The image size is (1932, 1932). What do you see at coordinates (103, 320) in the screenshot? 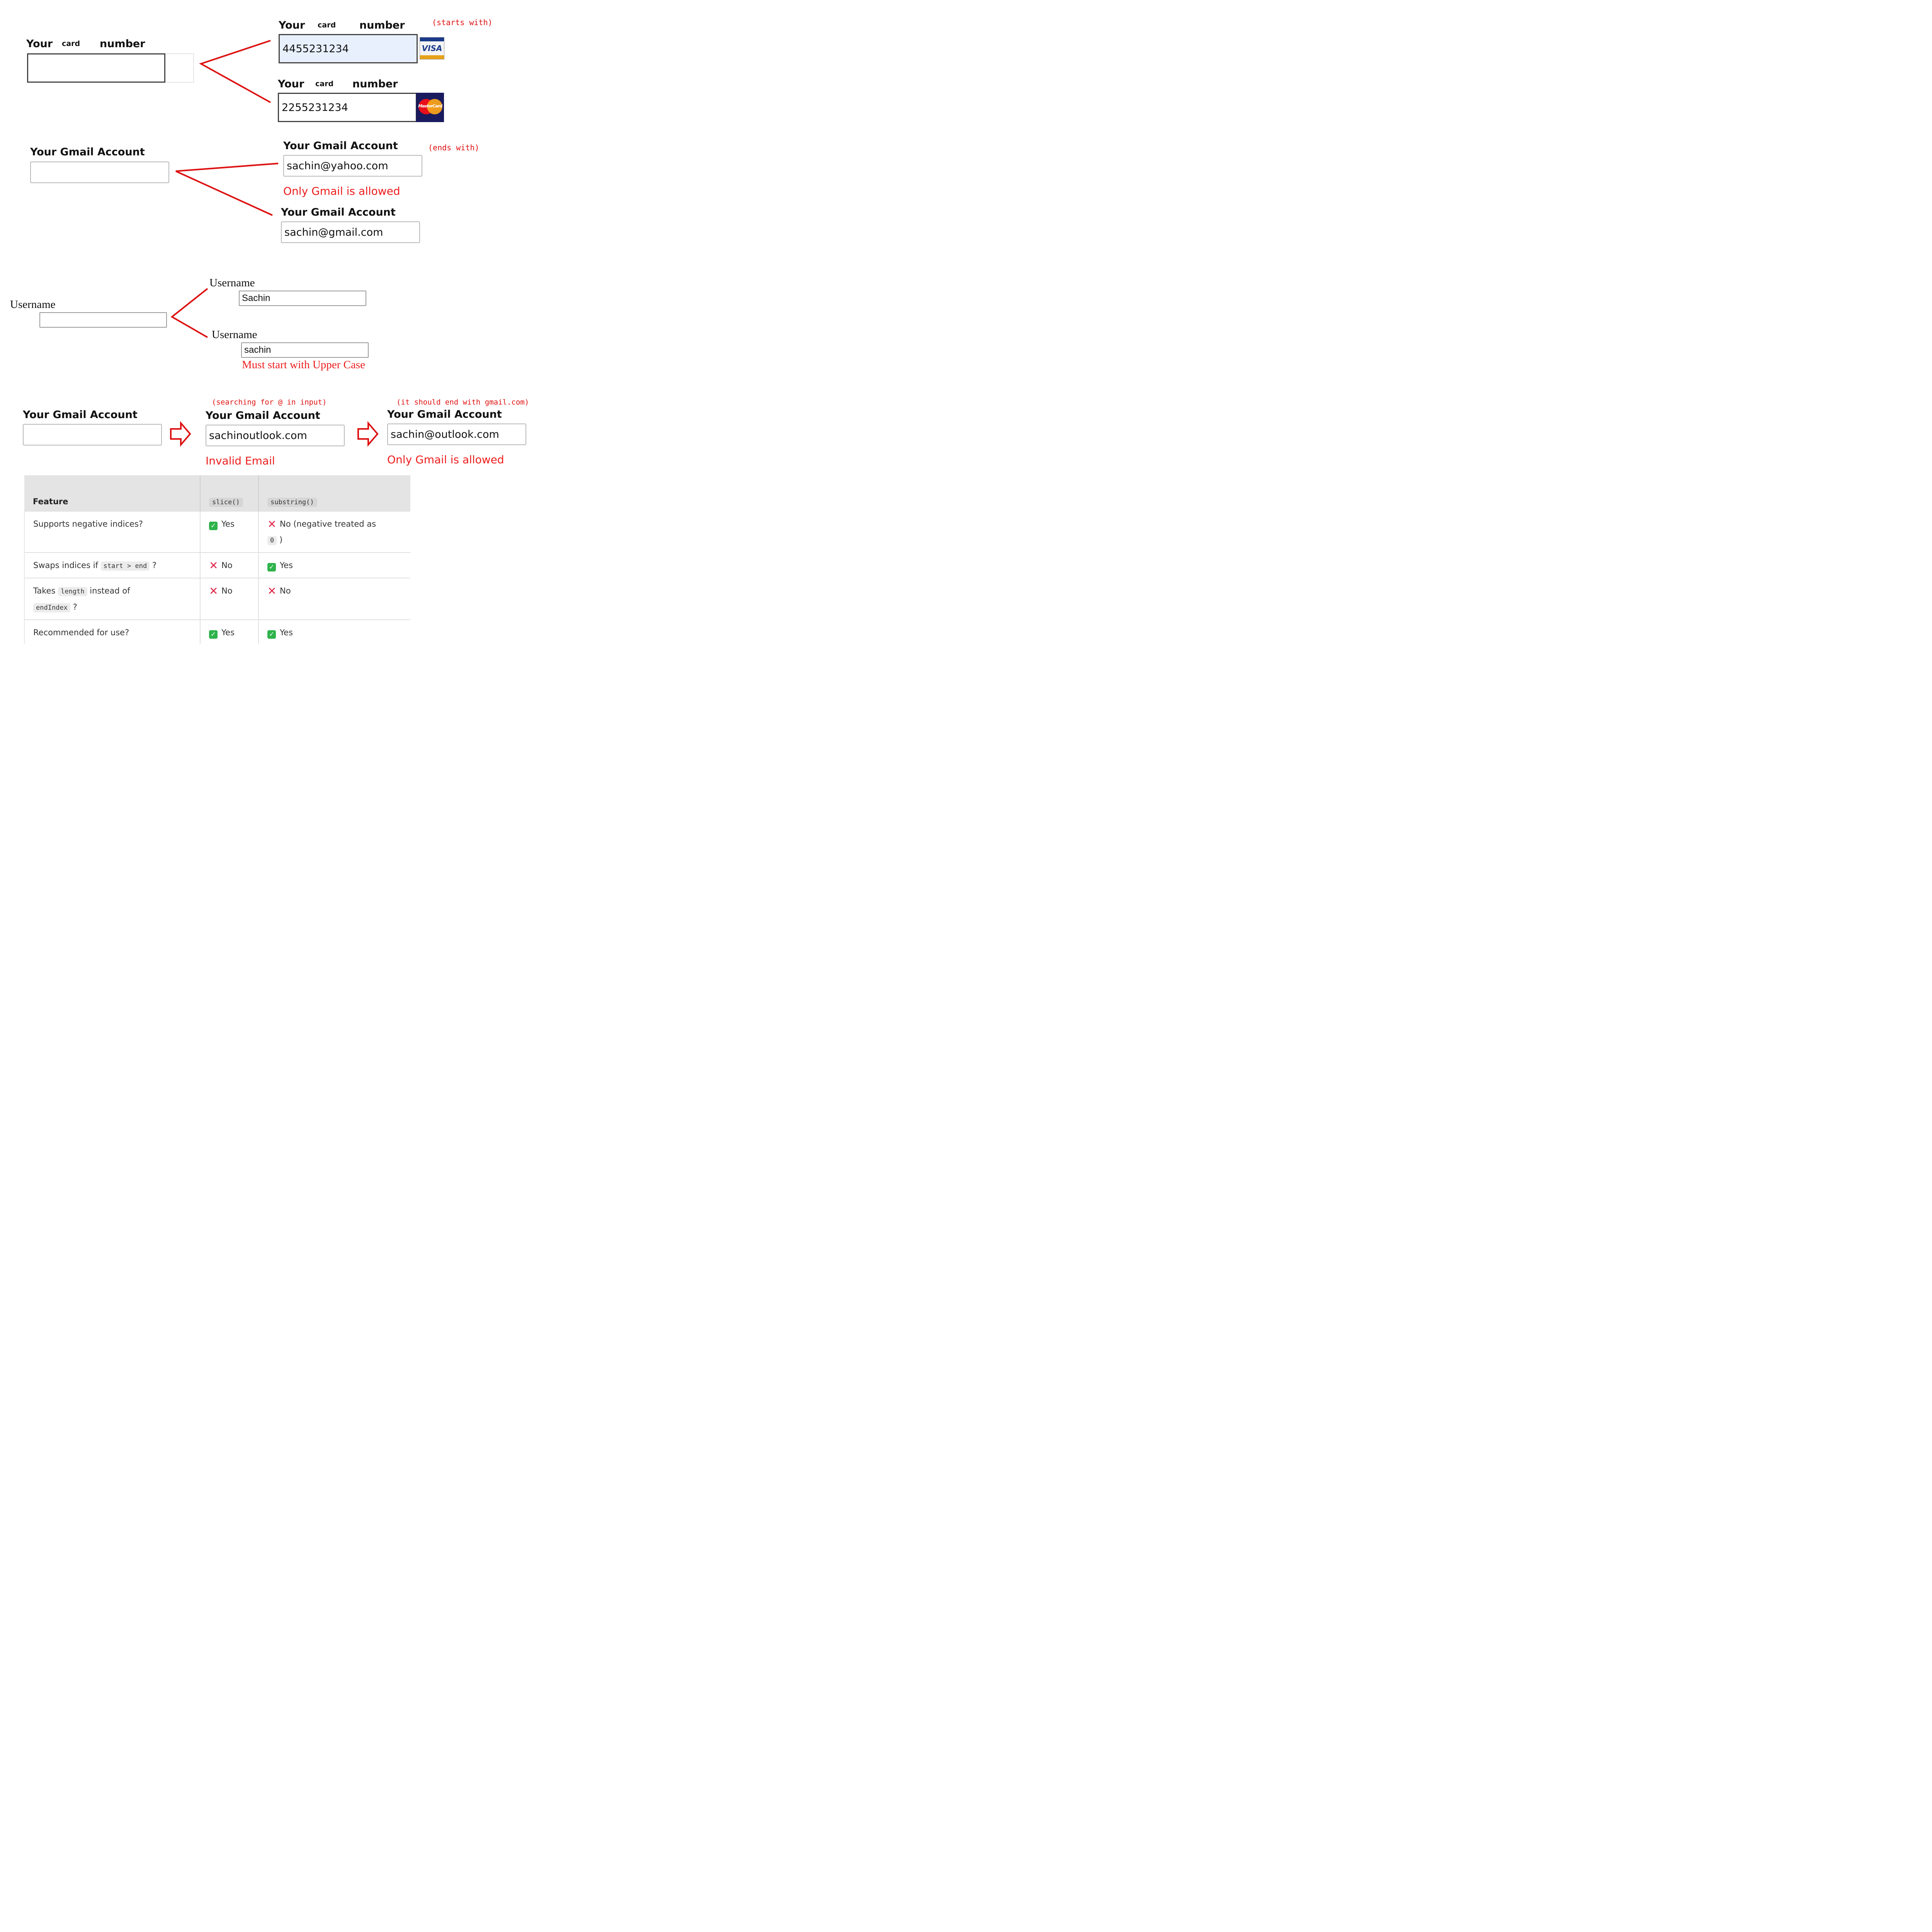
I see `username-input` at bounding box center [103, 320].